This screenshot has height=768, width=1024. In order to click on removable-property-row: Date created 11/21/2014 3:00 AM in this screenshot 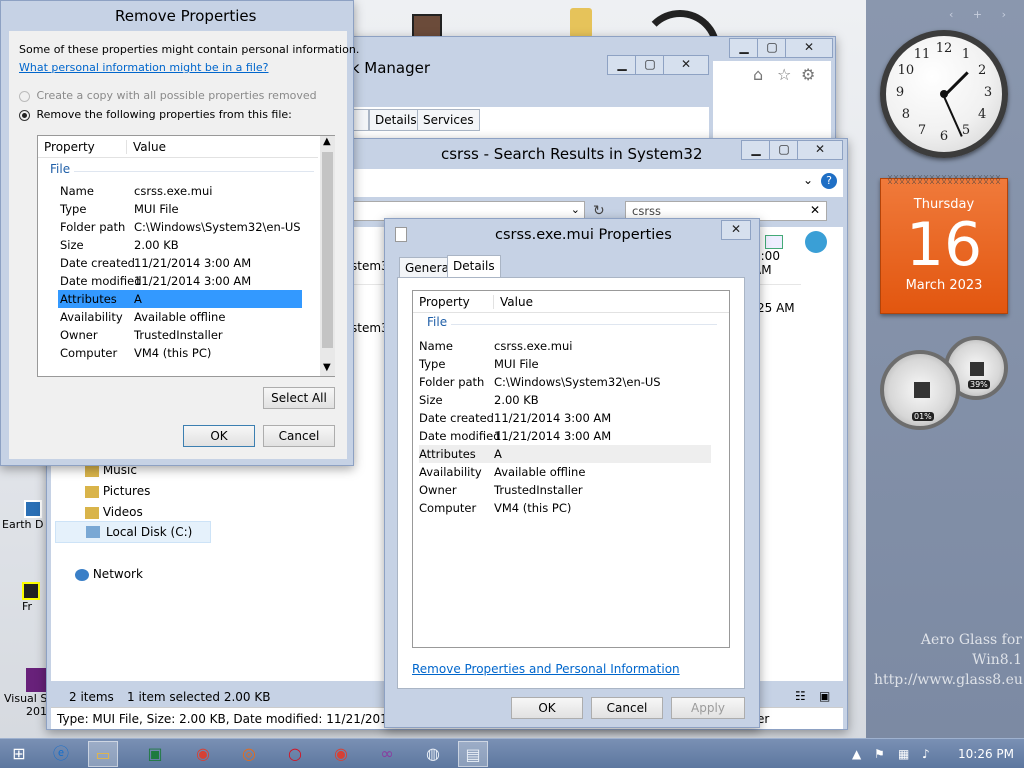, I will do `click(180, 263)`.